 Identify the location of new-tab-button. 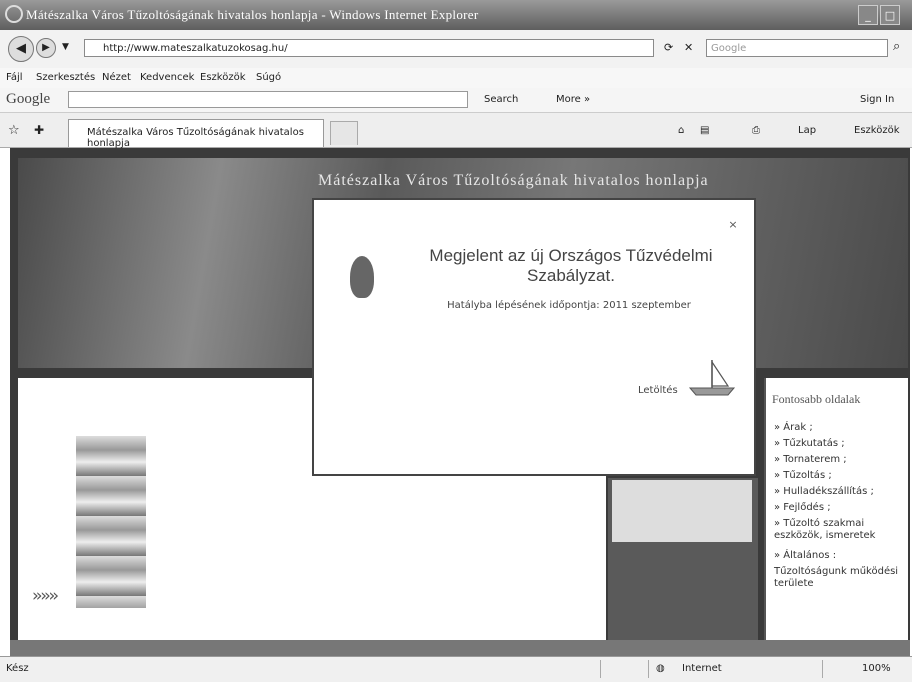
(344, 133).